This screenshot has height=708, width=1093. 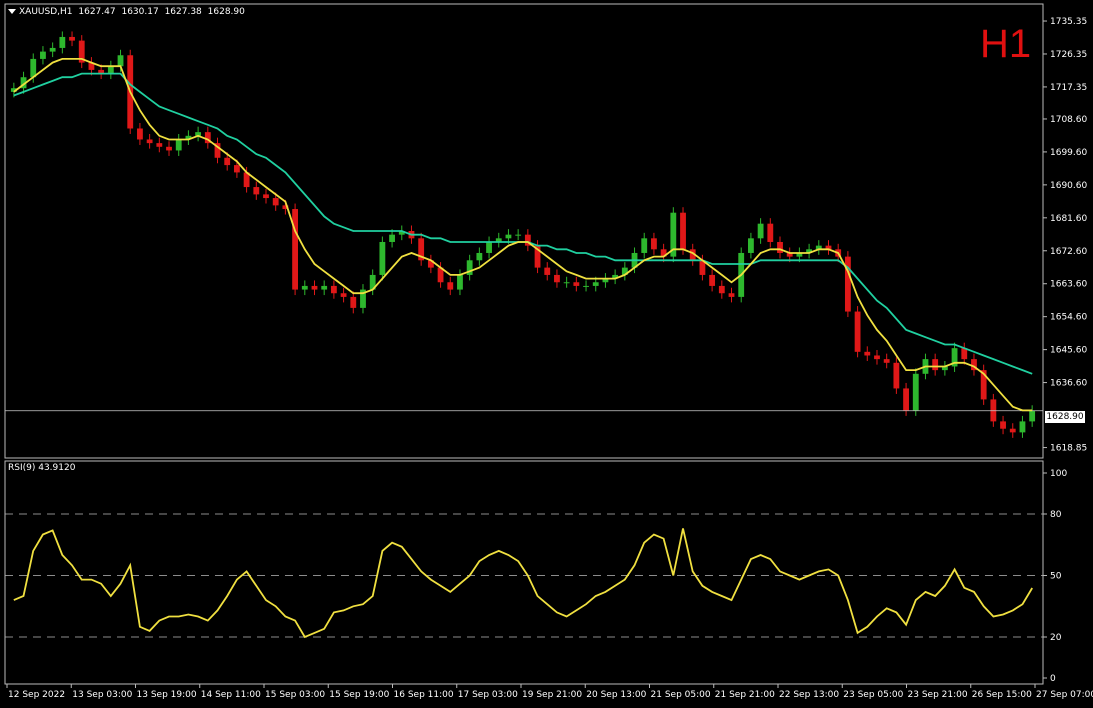 I want to click on open-value: 1627.47, so click(x=97, y=12).